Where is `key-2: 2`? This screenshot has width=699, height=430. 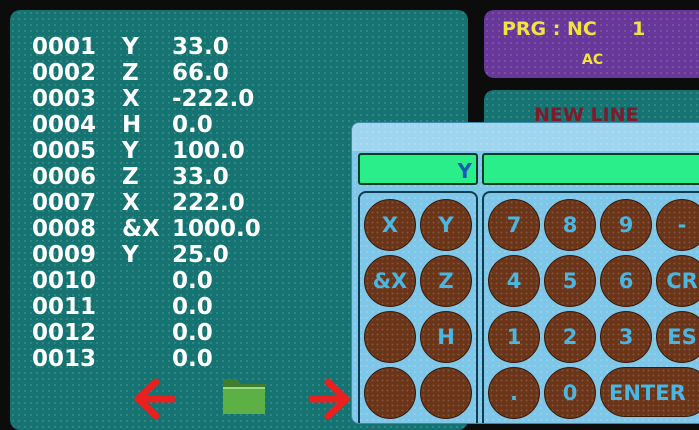 key-2: 2 is located at coordinates (570, 337).